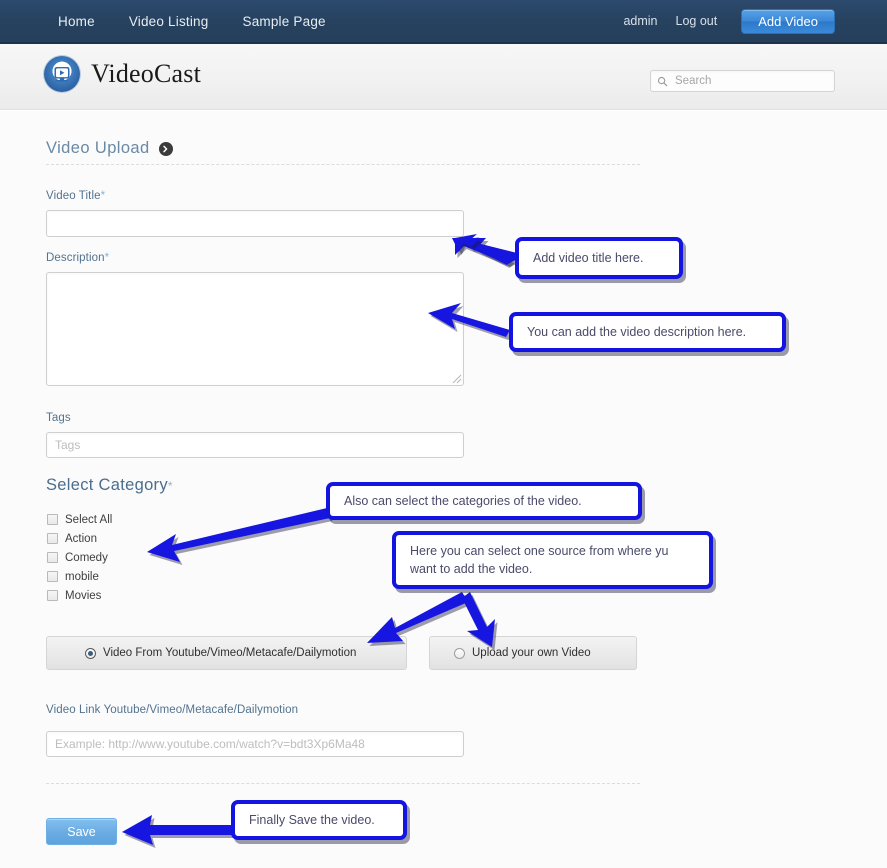  Describe the element at coordinates (443, 77) in the screenshot. I see `brand-header: VideoCast` at that location.